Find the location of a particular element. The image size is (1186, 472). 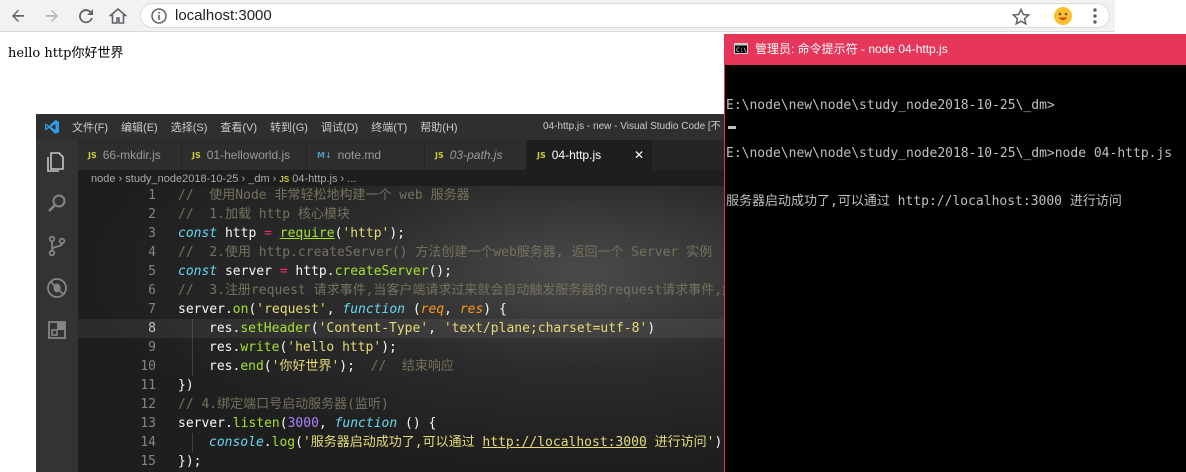

code-line: 11}) is located at coordinates (401, 385).